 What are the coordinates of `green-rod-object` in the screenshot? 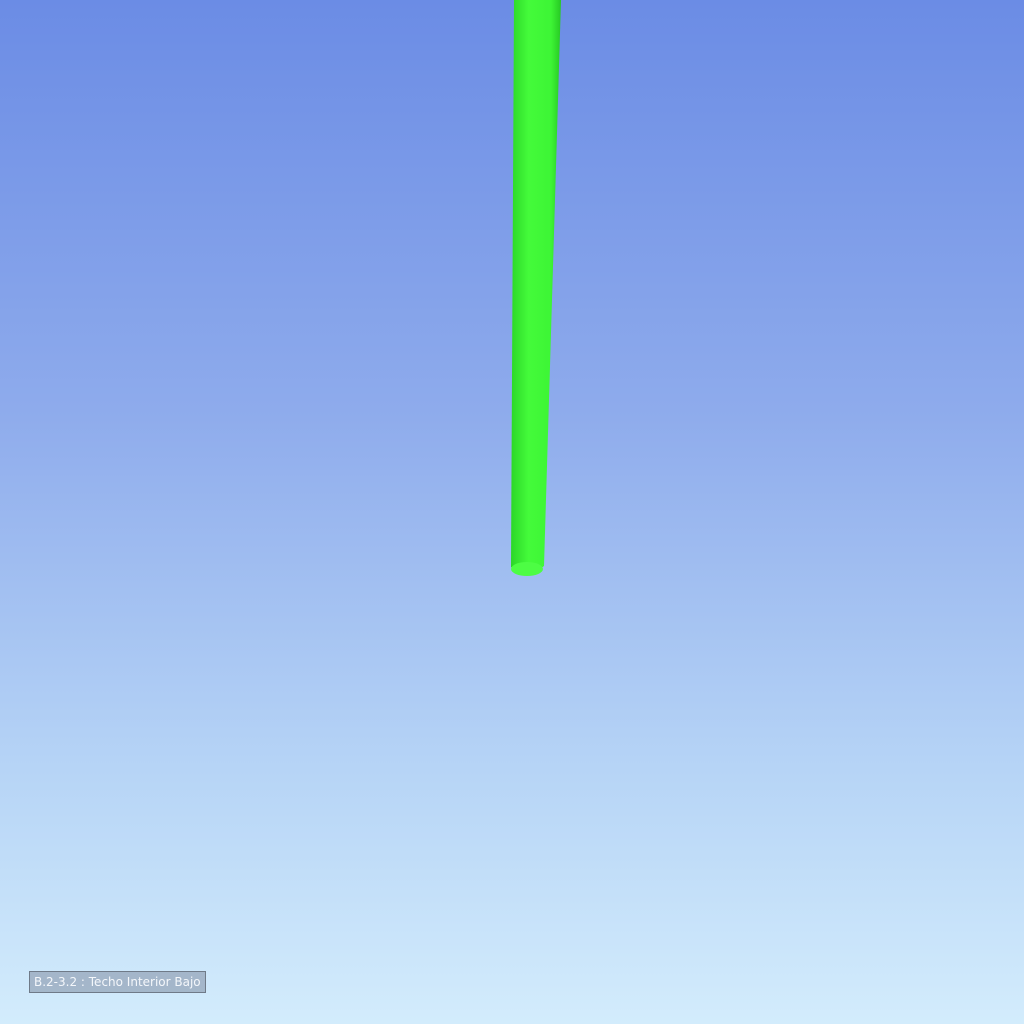 It's located at (536, 287).